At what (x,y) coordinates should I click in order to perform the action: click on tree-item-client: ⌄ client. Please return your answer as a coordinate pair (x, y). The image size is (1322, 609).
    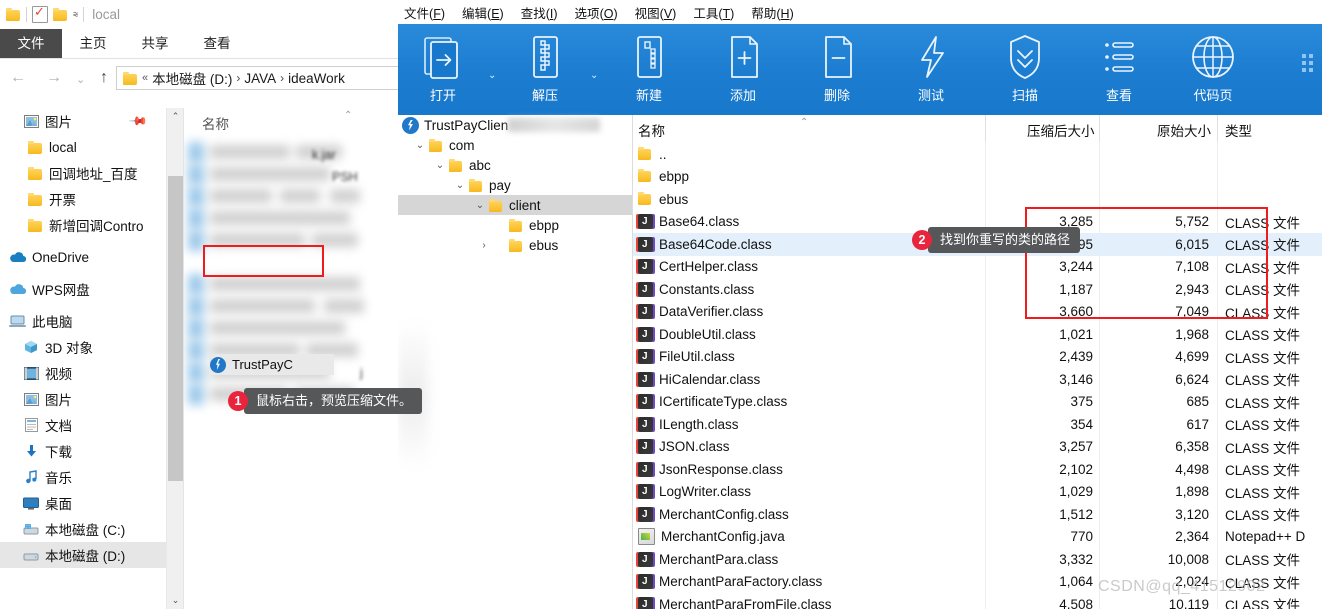
    Looking at the image, I should click on (515, 205).